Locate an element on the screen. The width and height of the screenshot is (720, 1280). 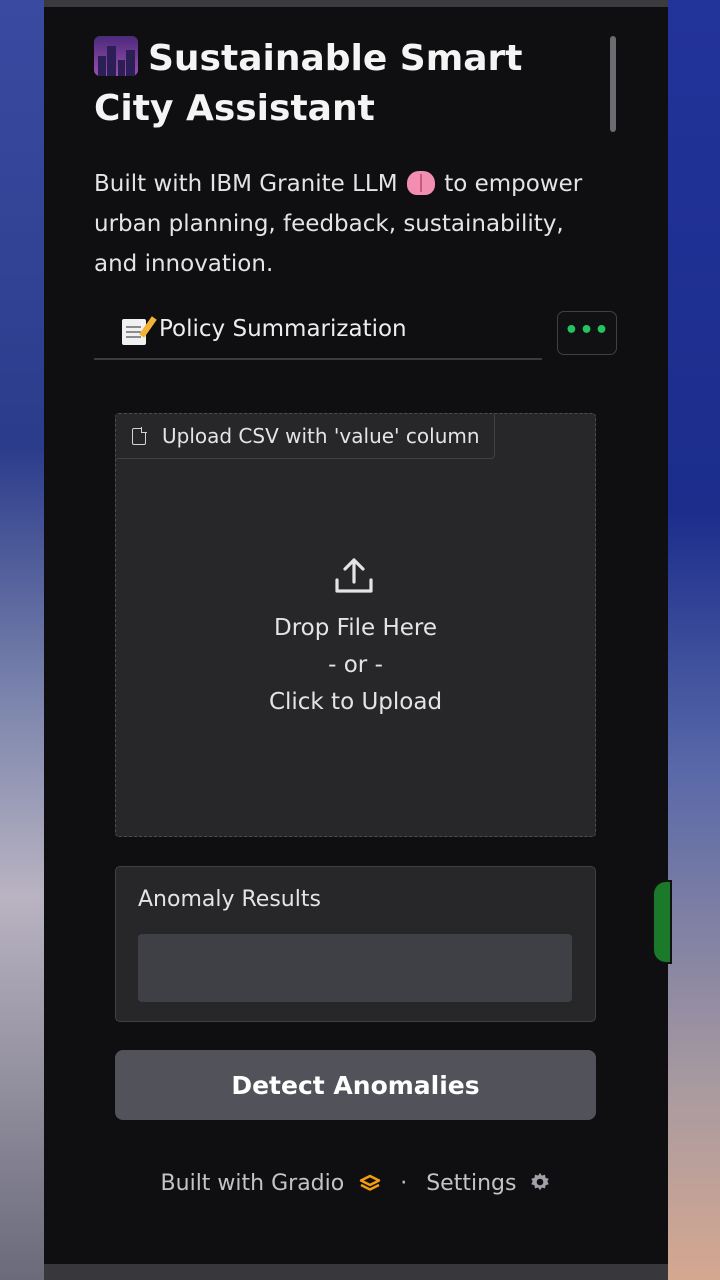
gear-icon is located at coordinates (540, 1182).